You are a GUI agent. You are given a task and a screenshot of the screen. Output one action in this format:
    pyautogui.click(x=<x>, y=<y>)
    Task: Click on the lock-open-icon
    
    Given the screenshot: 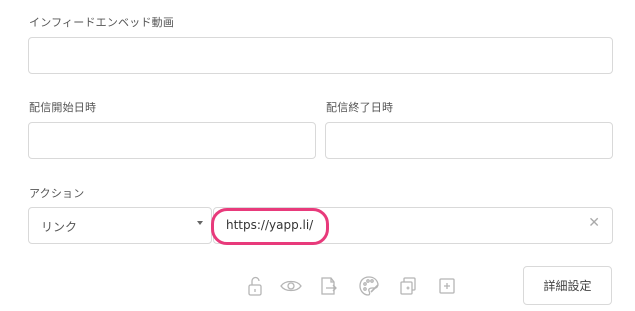 What is the action you would take?
    pyautogui.click(x=255, y=286)
    